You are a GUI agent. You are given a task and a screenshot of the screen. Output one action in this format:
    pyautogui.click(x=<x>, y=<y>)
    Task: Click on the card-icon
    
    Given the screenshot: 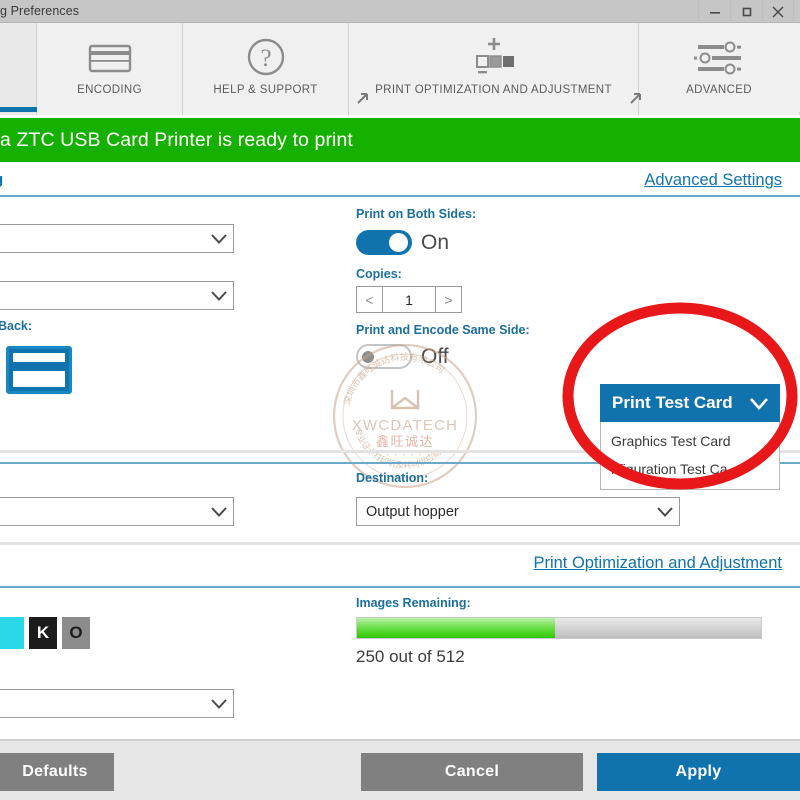 What is the action you would take?
    pyautogui.click(x=110, y=58)
    